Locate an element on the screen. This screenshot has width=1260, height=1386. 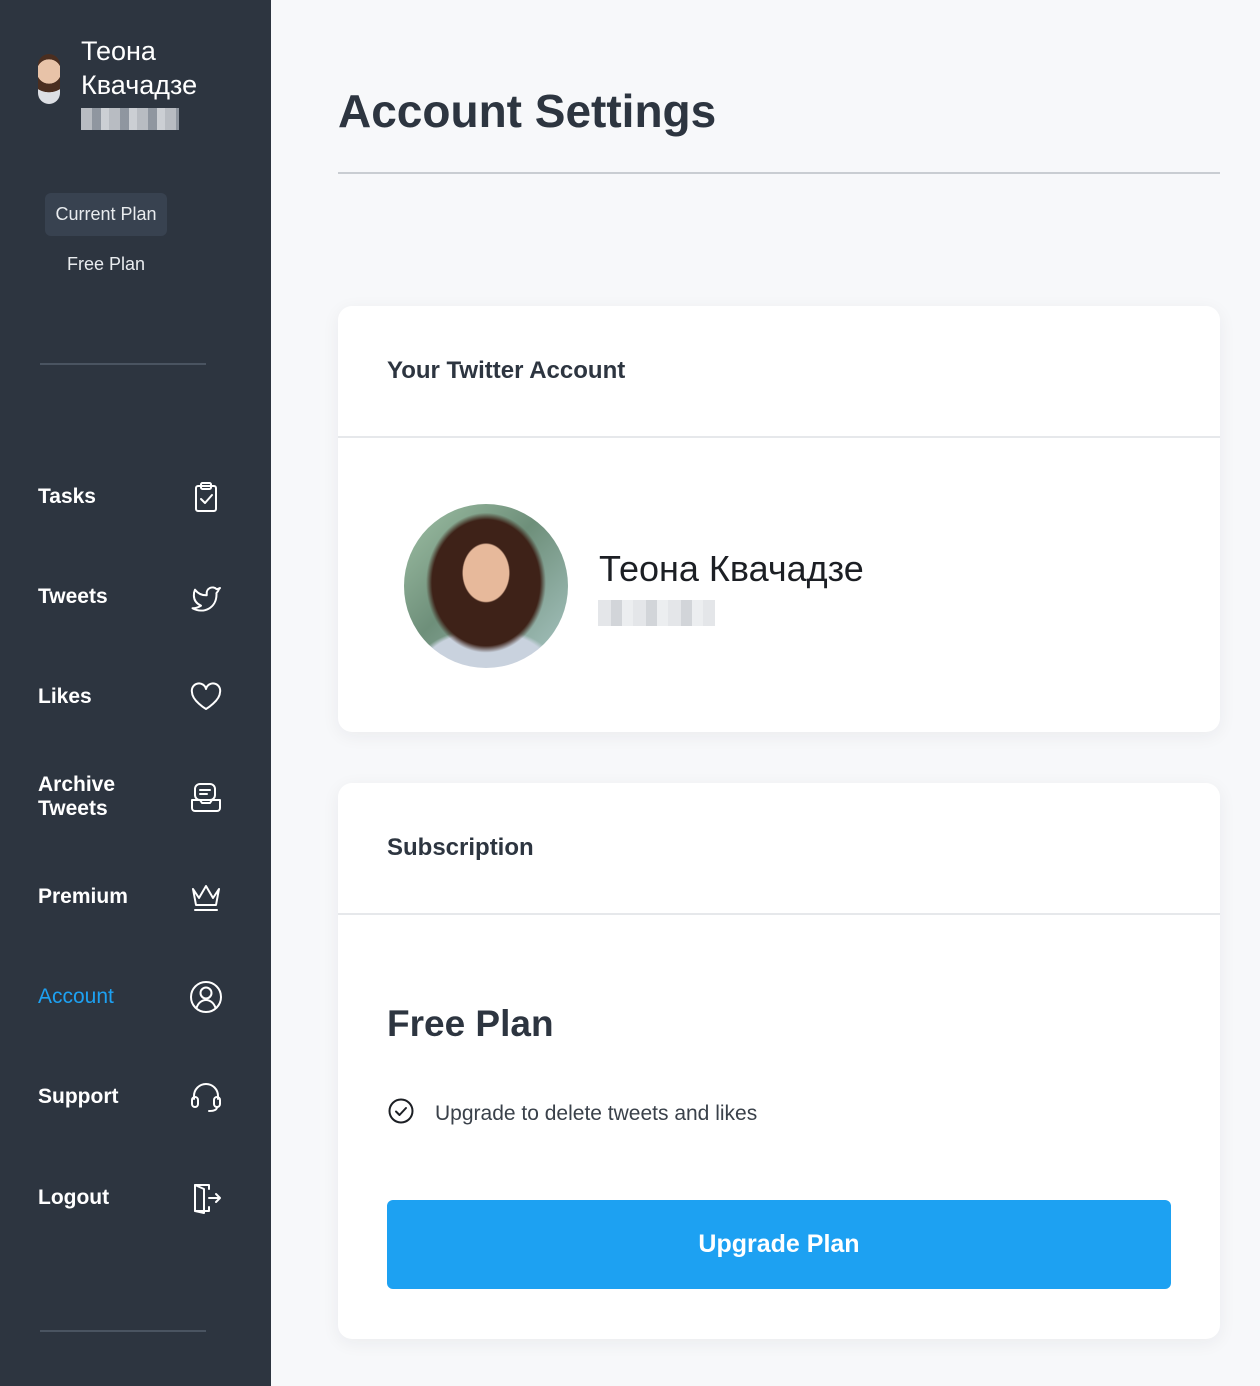
avatar is located at coordinates (486, 586).